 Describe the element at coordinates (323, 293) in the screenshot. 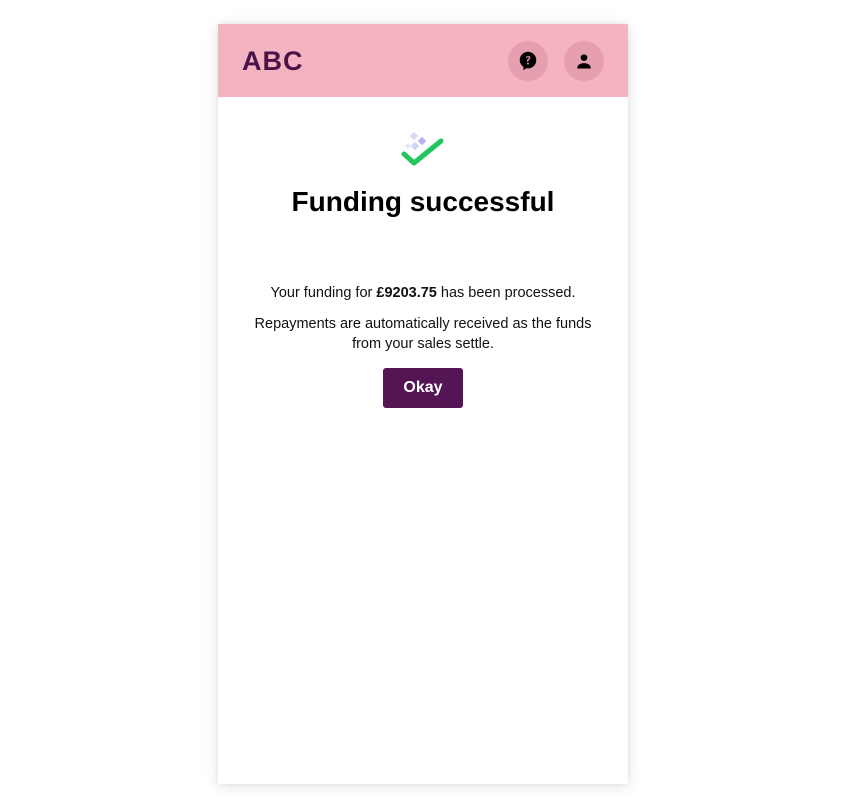

I see `funding-prefix: Your funding for` at that location.